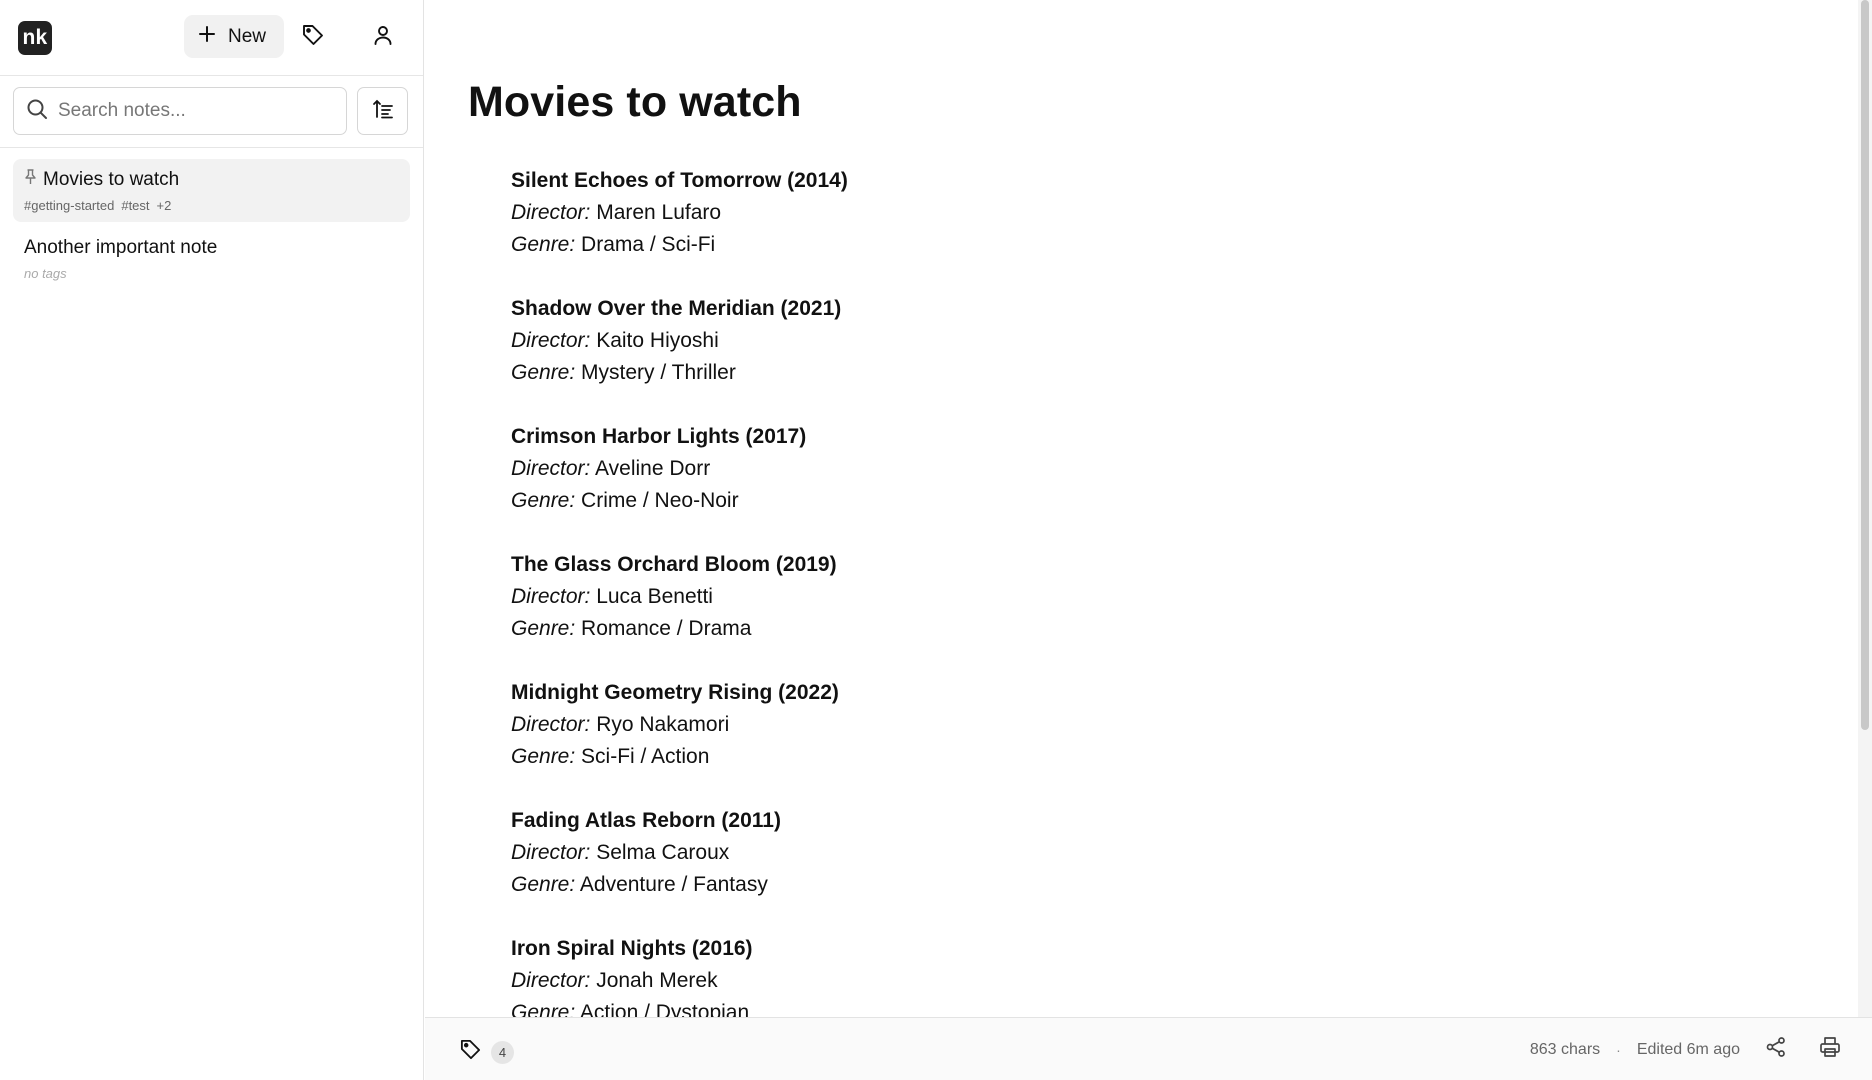 Image resolution: width=1872 pixels, height=1080 pixels. I want to click on movie-genre: Genre: Crime / Neo-Noir, so click(625, 500).